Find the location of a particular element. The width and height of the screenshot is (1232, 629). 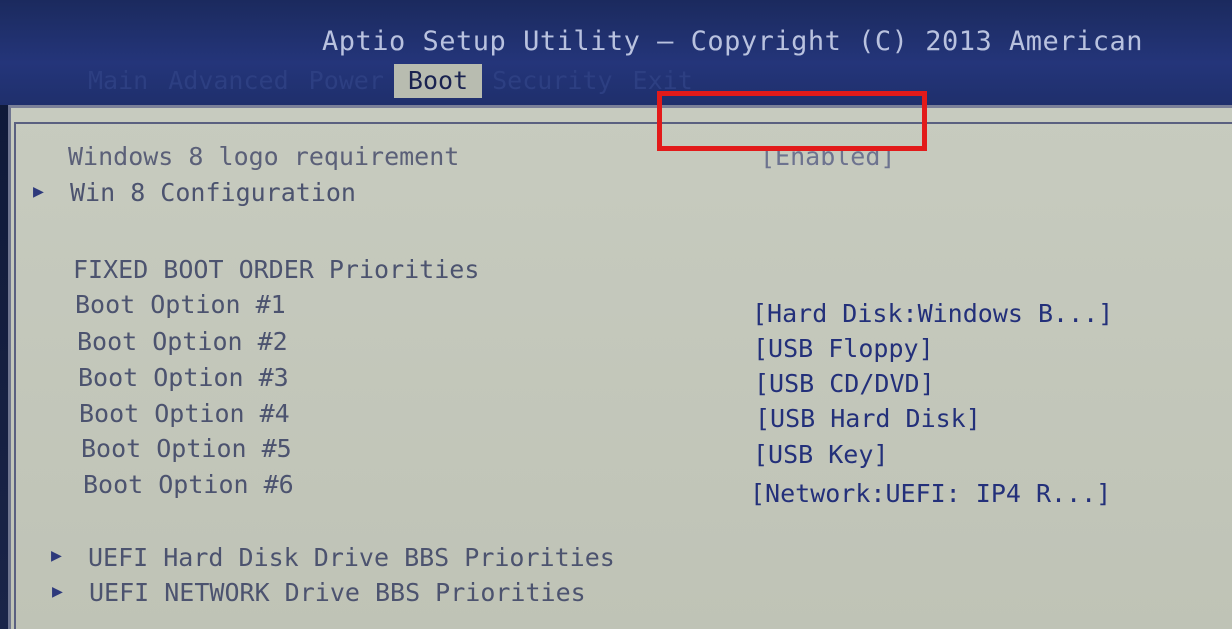

boot-option-1-value: [Hard Disk:Windows B...] is located at coordinates (932, 313).